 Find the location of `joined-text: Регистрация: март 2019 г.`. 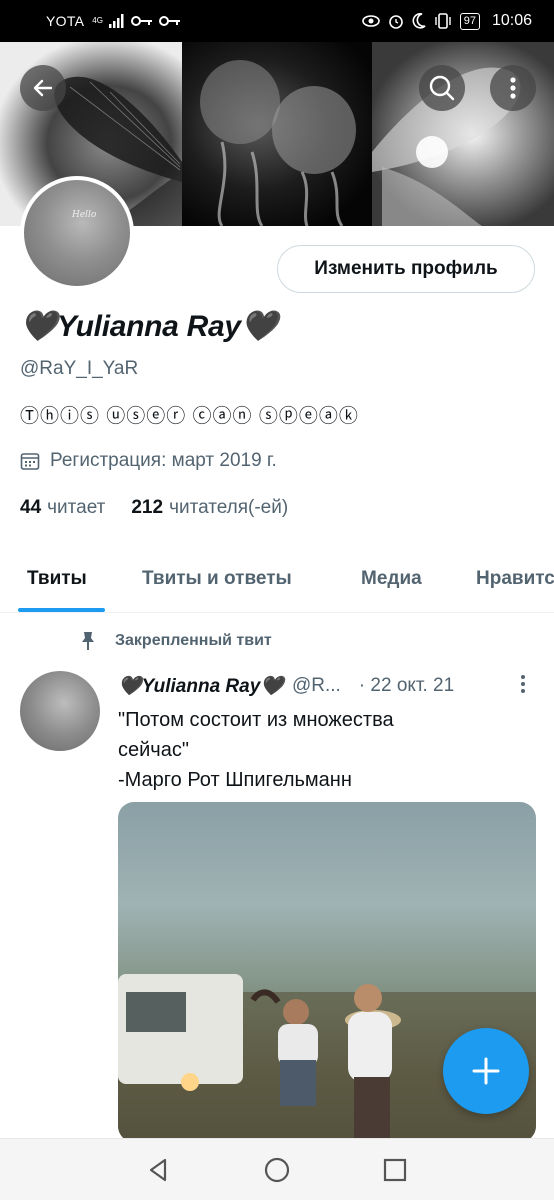

joined-text: Регистрация: март 2019 г. is located at coordinates (163, 460).